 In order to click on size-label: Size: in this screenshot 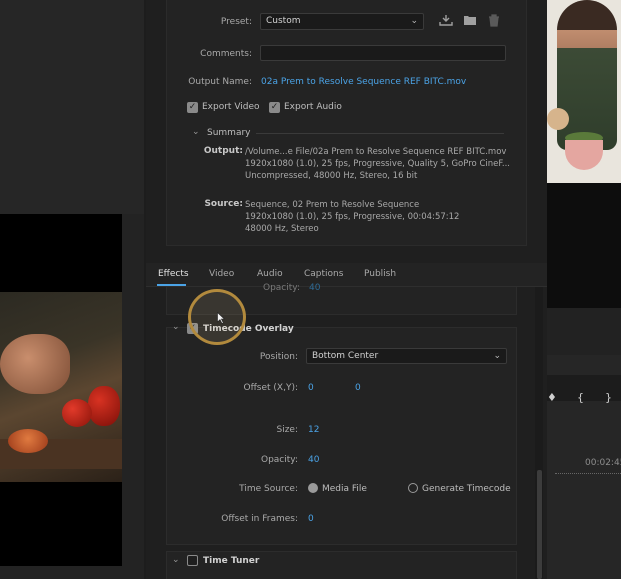, I will do `click(287, 430)`.